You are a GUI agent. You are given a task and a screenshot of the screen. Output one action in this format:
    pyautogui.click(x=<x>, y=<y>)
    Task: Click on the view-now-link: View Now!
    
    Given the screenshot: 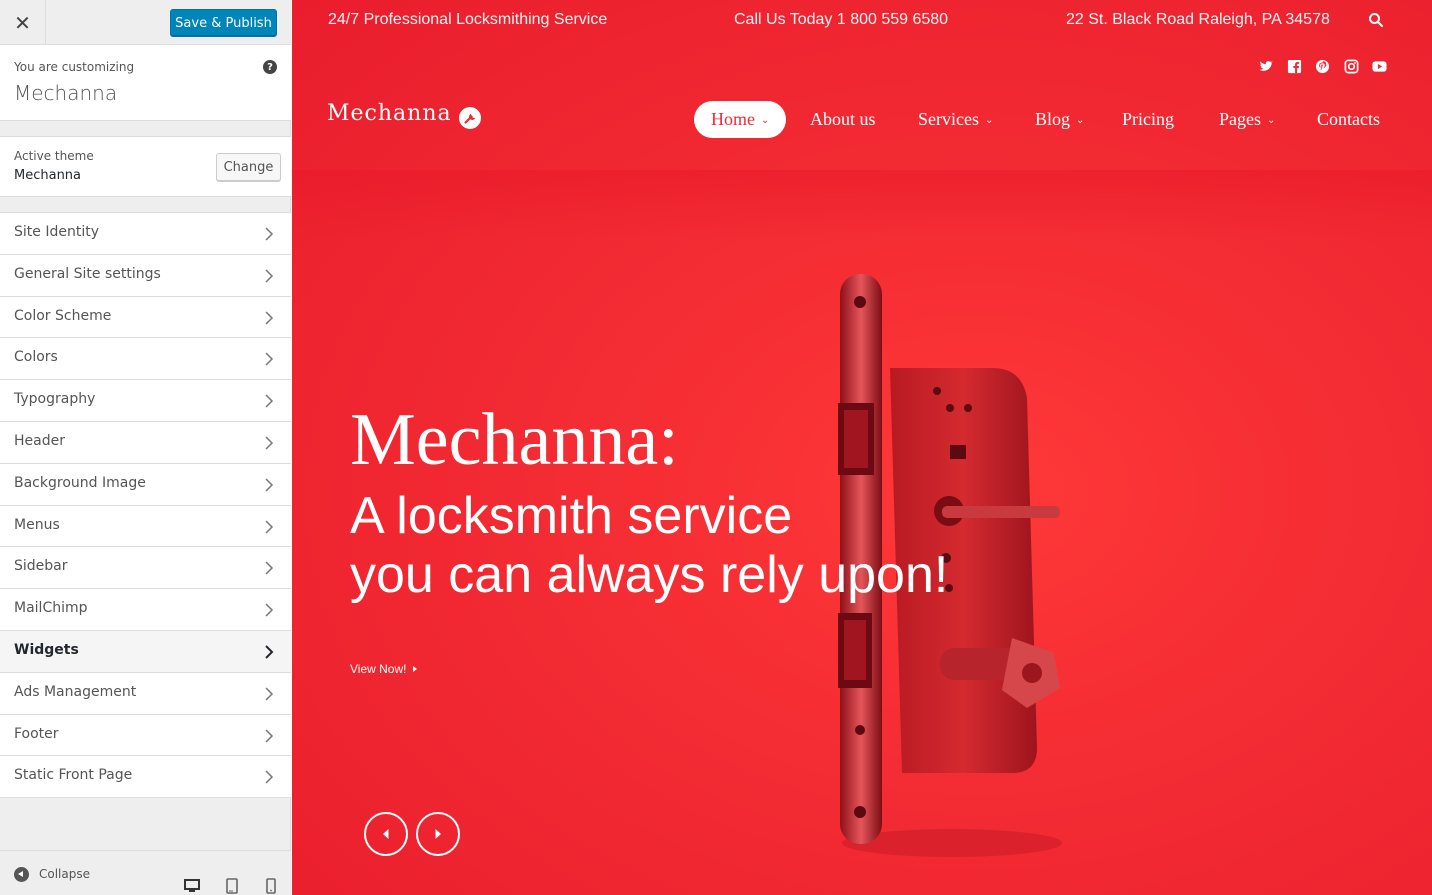 What is the action you would take?
    pyautogui.click(x=384, y=669)
    